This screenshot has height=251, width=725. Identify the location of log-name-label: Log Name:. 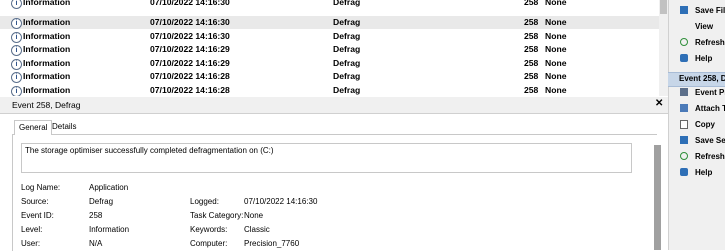
(41, 187).